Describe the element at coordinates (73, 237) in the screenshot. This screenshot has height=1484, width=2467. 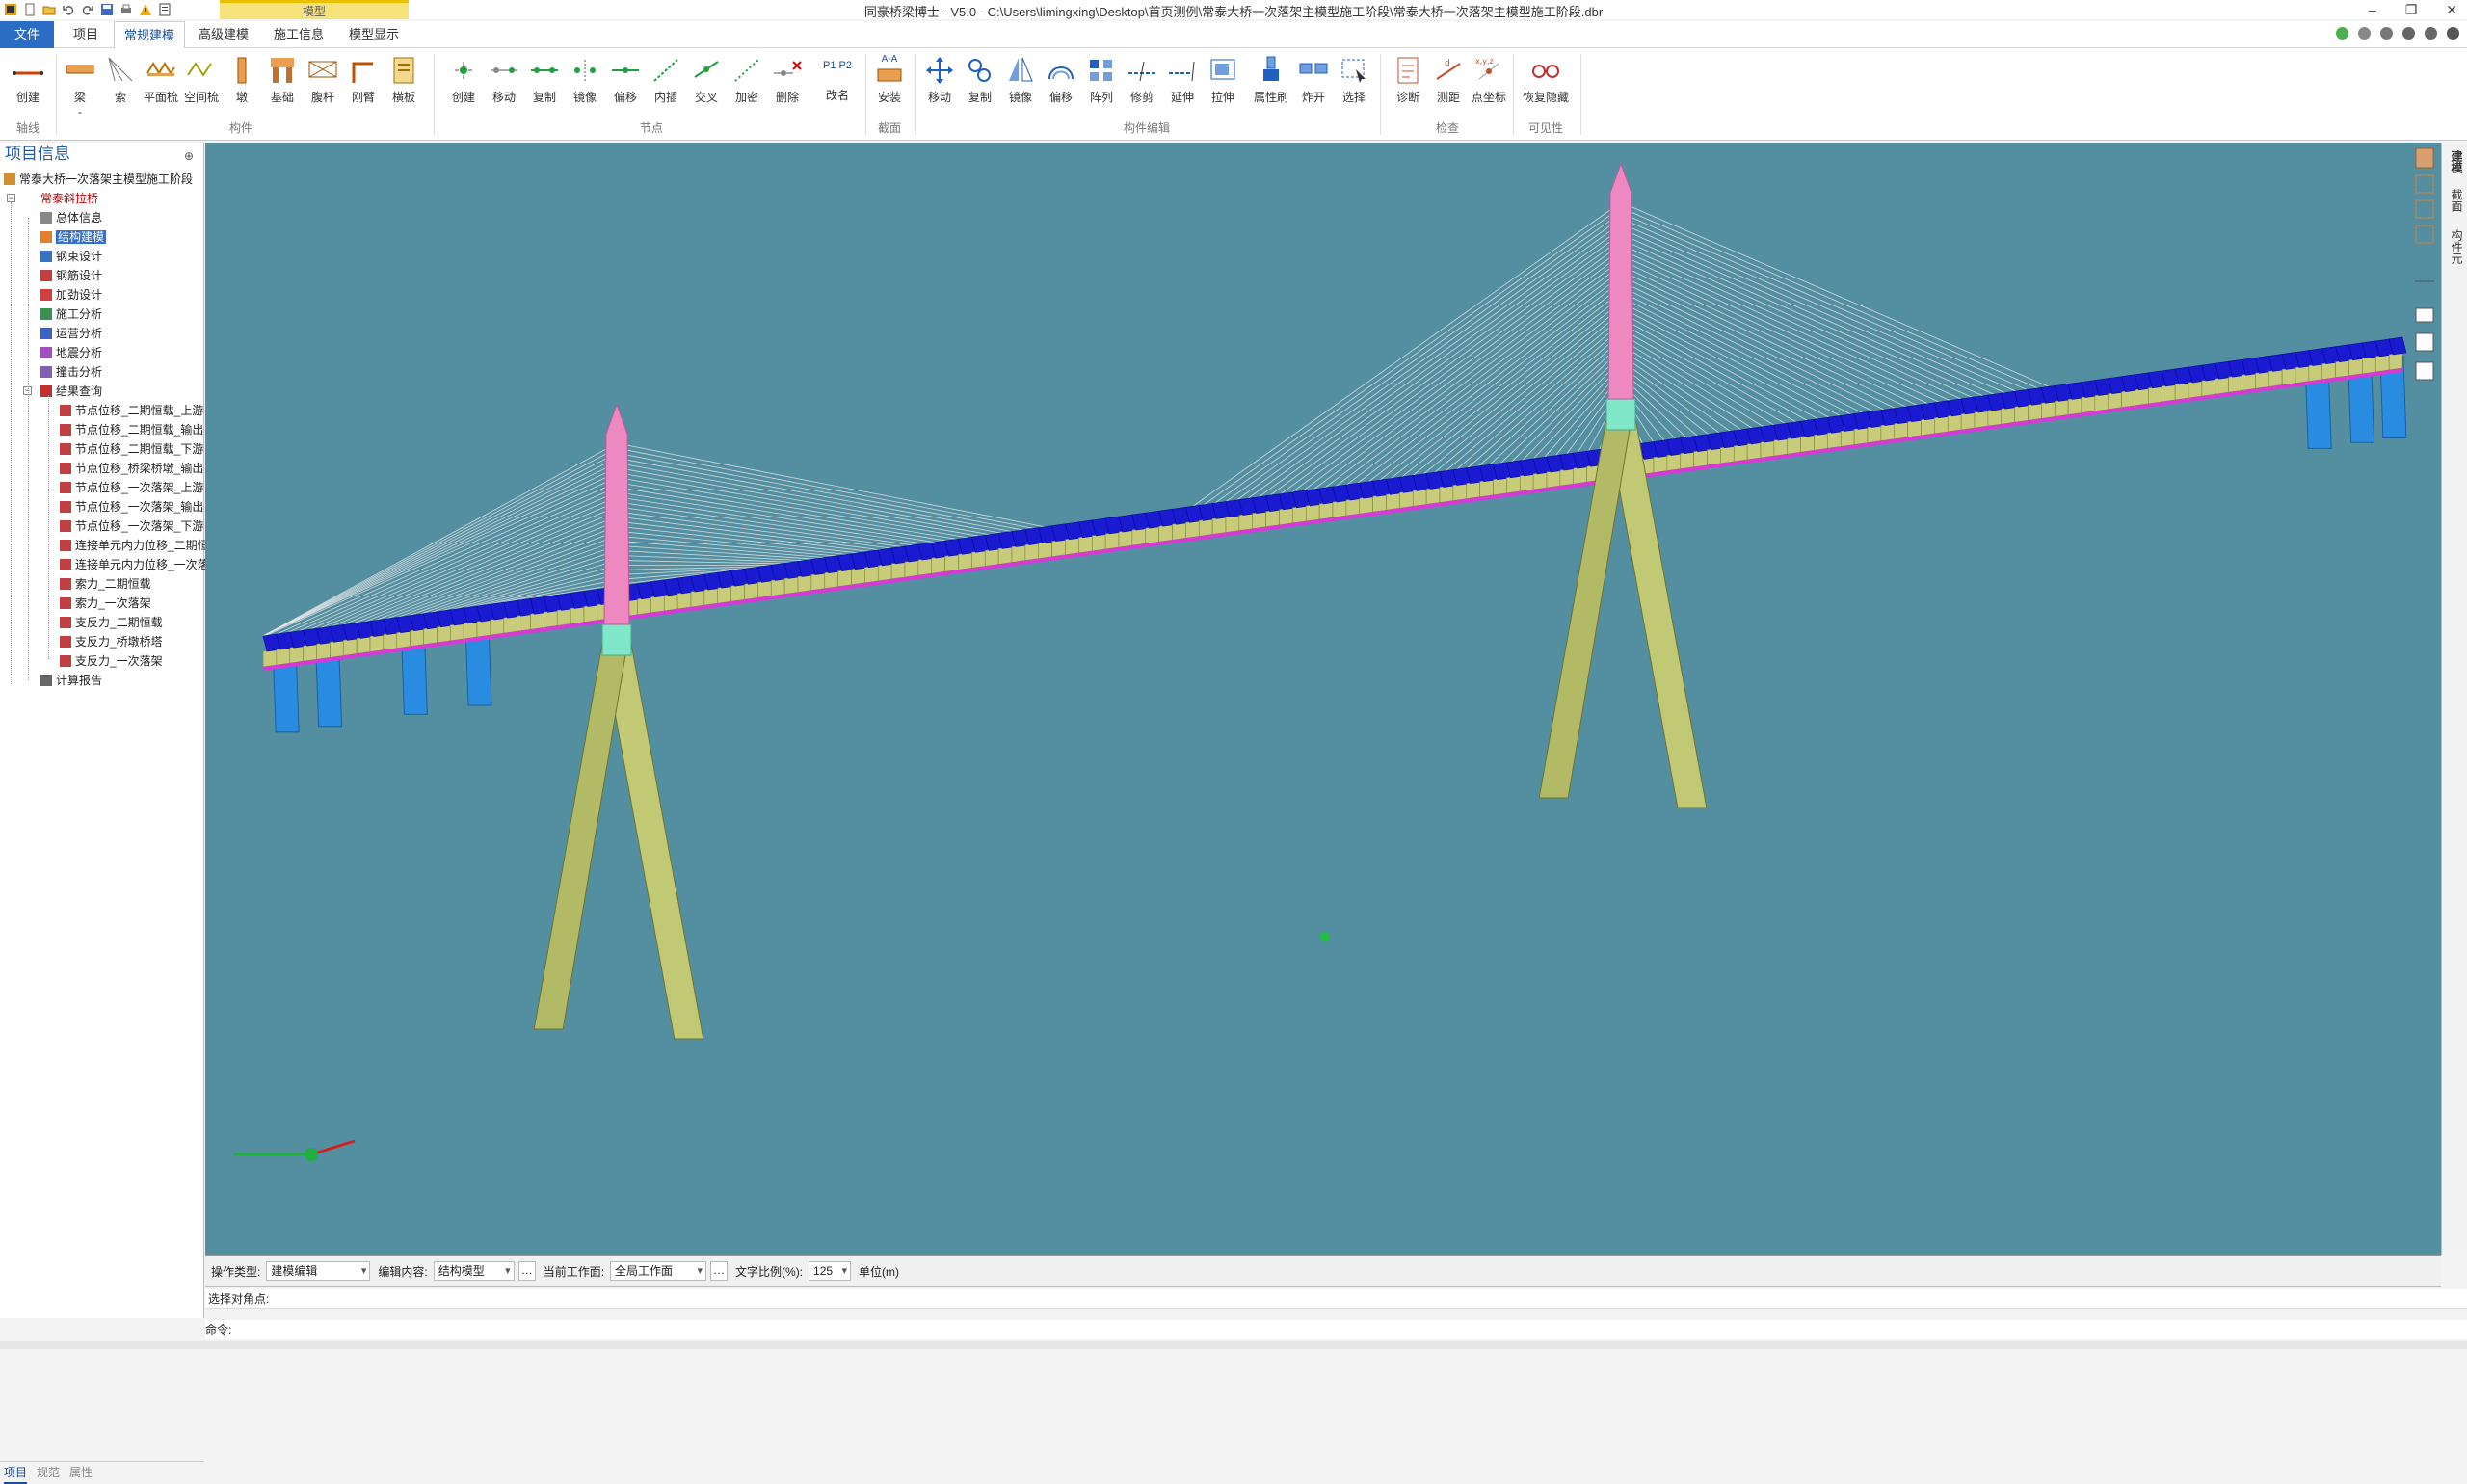
I see `tree-item: 结构建模` at that location.